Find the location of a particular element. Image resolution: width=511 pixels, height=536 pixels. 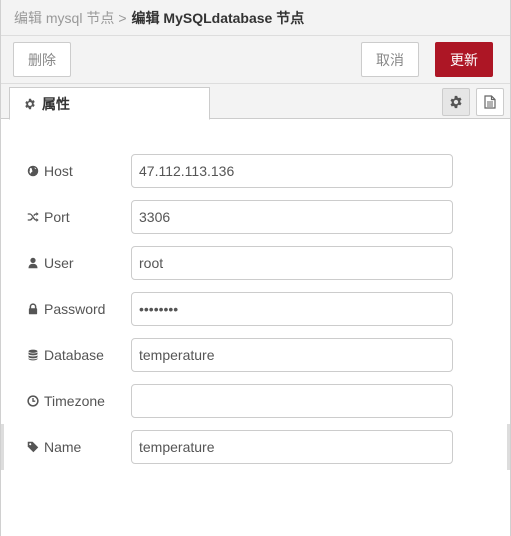

port-input is located at coordinates (292, 217).